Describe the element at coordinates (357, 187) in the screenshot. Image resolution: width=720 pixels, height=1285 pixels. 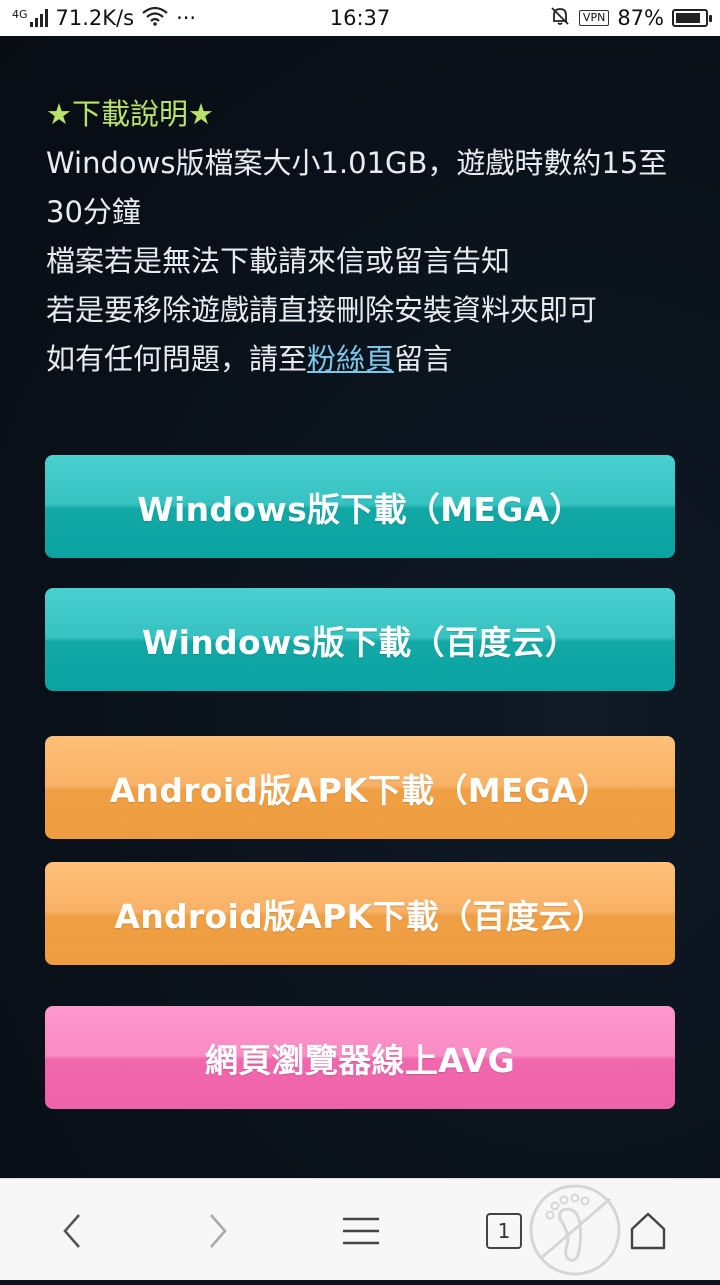
I see `instructions-line-size: Windows版檔案大小1.01GB，遊戲時數約15至30分鐘` at that location.